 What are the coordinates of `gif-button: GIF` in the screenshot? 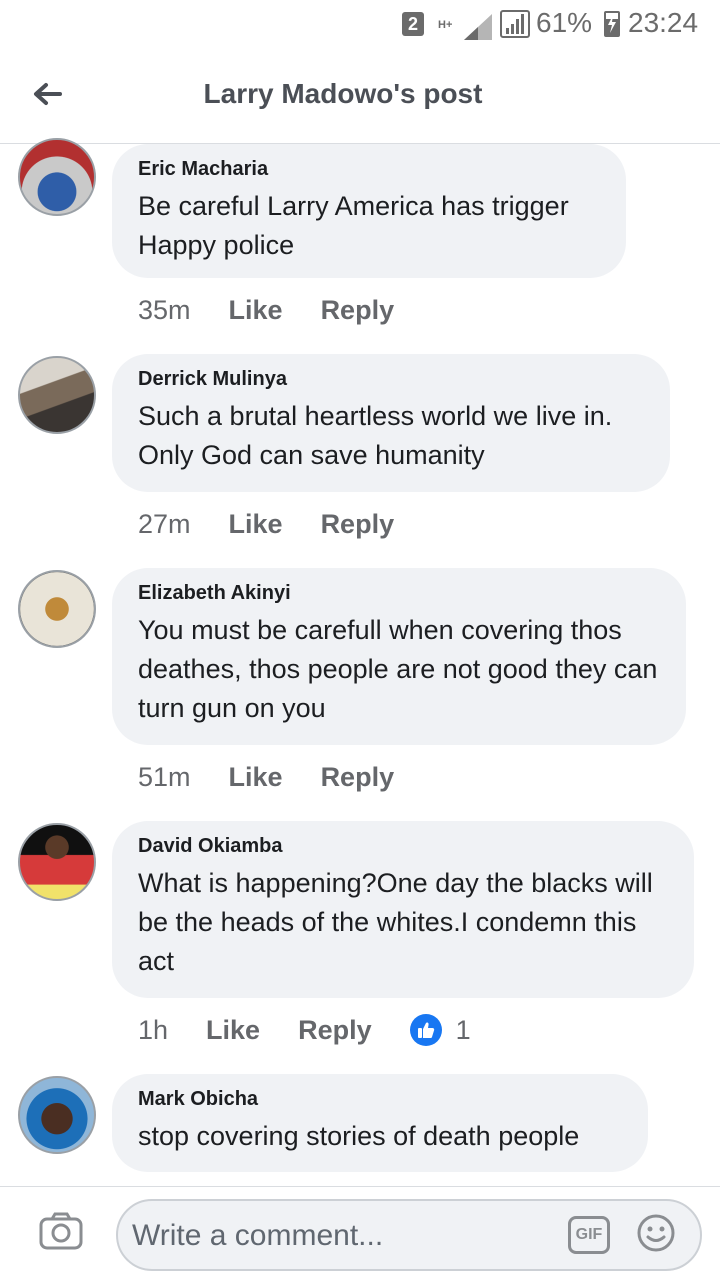 It's located at (589, 1235).